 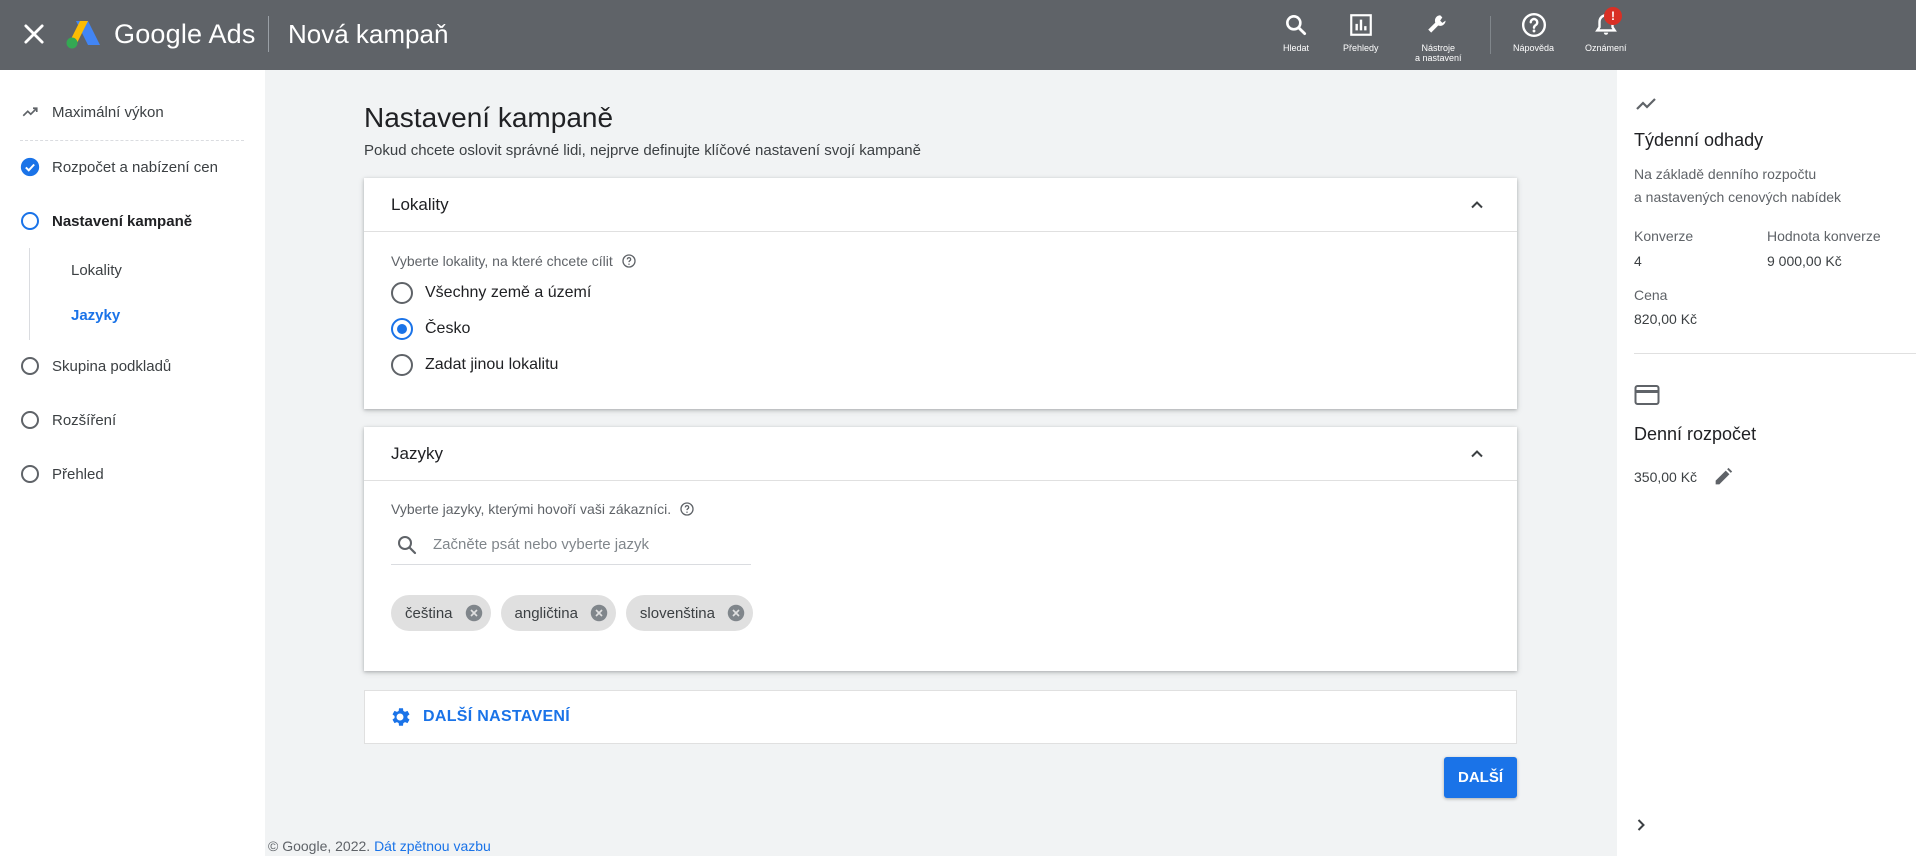 What do you see at coordinates (502, 261) in the screenshot?
I see `locations-label-text: Vyberte lokality, na které chcete cílit` at bounding box center [502, 261].